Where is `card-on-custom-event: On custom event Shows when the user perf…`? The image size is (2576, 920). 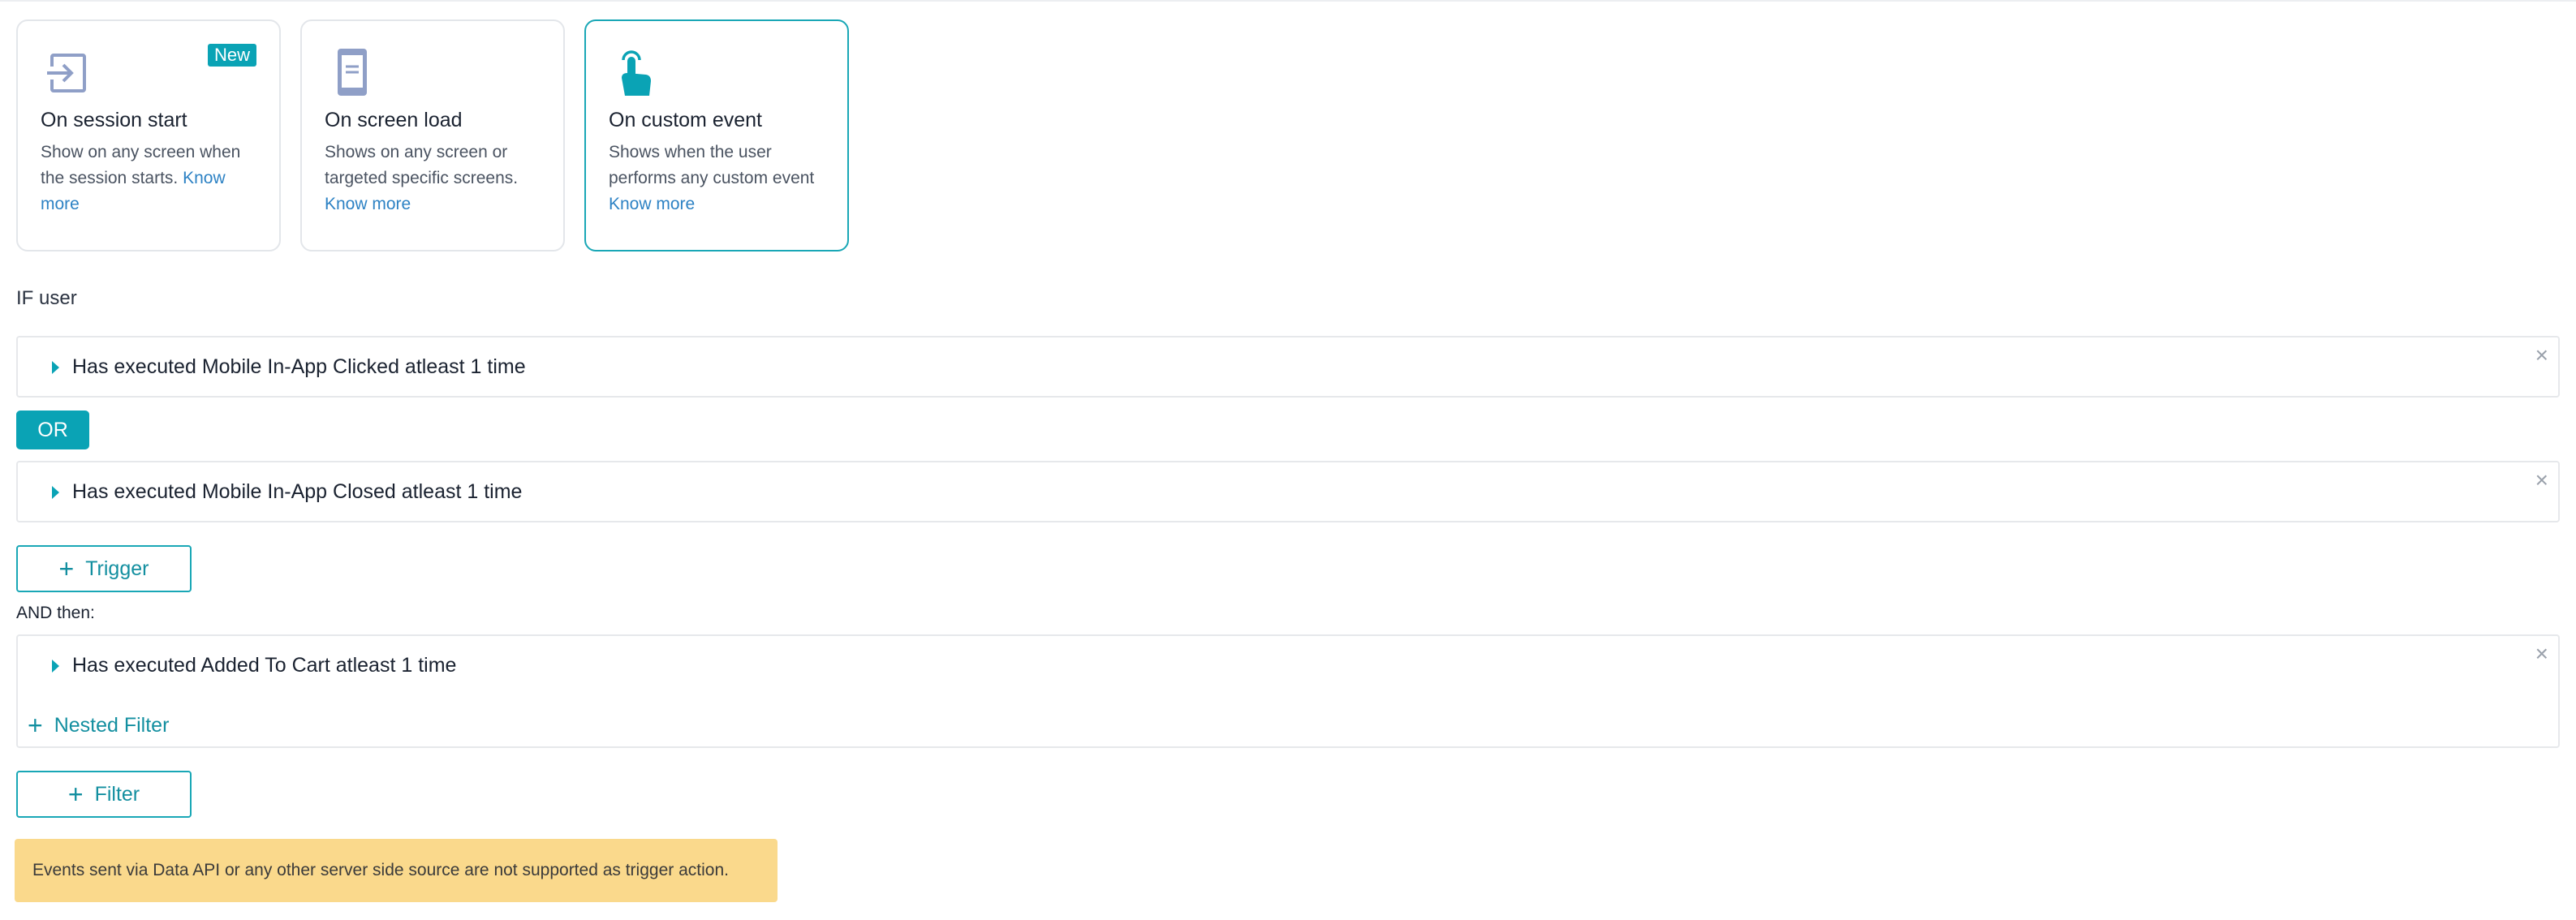 card-on-custom-event: On custom event Shows when the user perf… is located at coordinates (717, 135).